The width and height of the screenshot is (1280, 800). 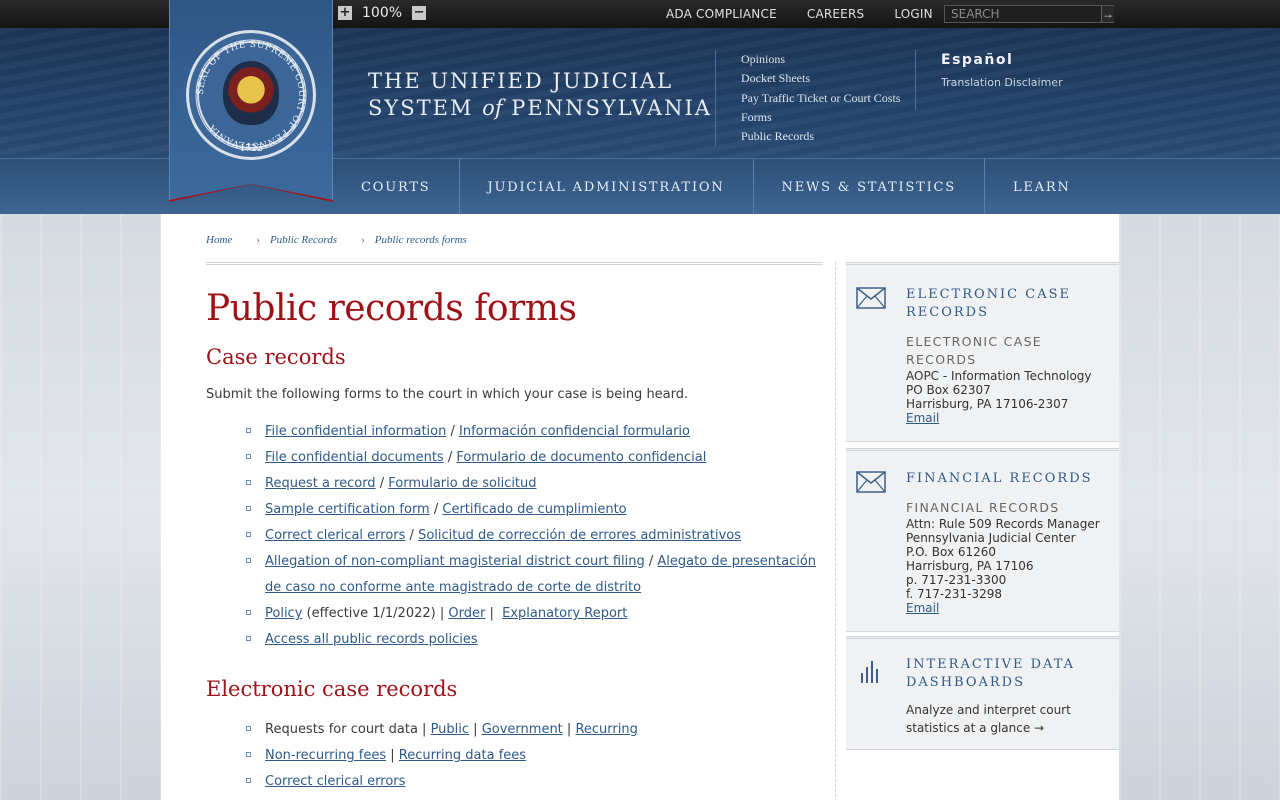 What do you see at coordinates (521, 81) in the screenshot?
I see `site-title-line1: THE UNIFIED JUDICIAL` at bounding box center [521, 81].